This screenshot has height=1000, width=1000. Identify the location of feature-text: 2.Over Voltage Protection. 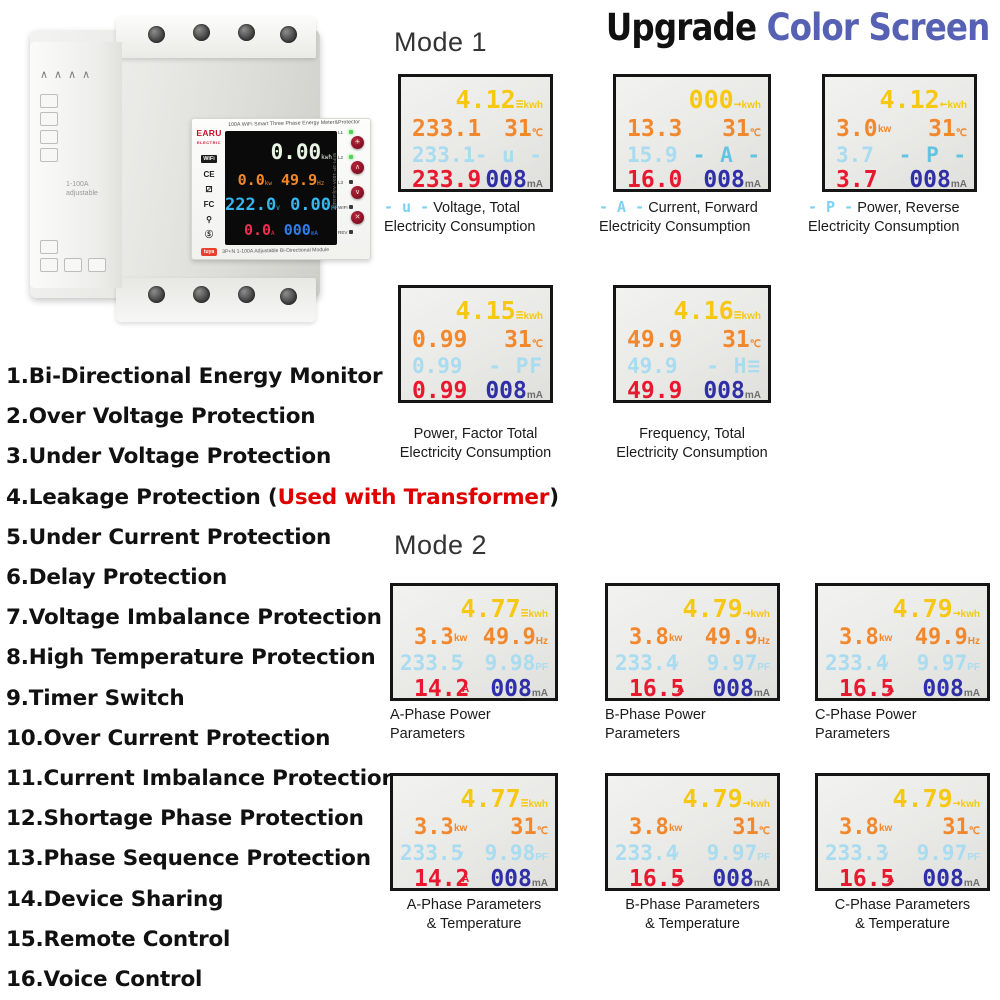
(161, 417).